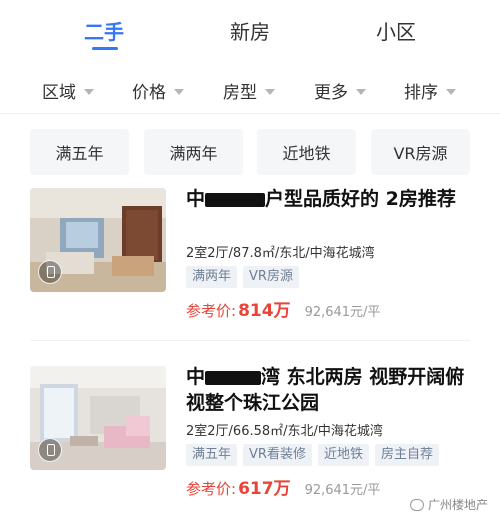 This screenshot has width=500, height=519. Describe the element at coordinates (420, 152) in the screenshot. I see `chip-vr-listings: VR房源` at that location.